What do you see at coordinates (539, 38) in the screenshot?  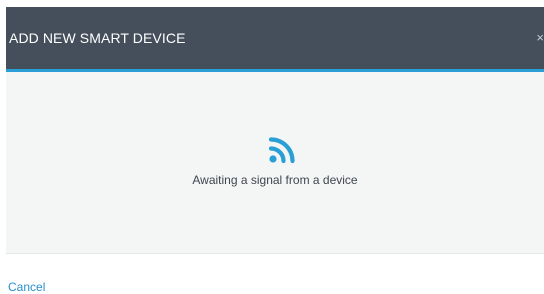 I see `close-icon: ×` at bounding box center [539, 38].